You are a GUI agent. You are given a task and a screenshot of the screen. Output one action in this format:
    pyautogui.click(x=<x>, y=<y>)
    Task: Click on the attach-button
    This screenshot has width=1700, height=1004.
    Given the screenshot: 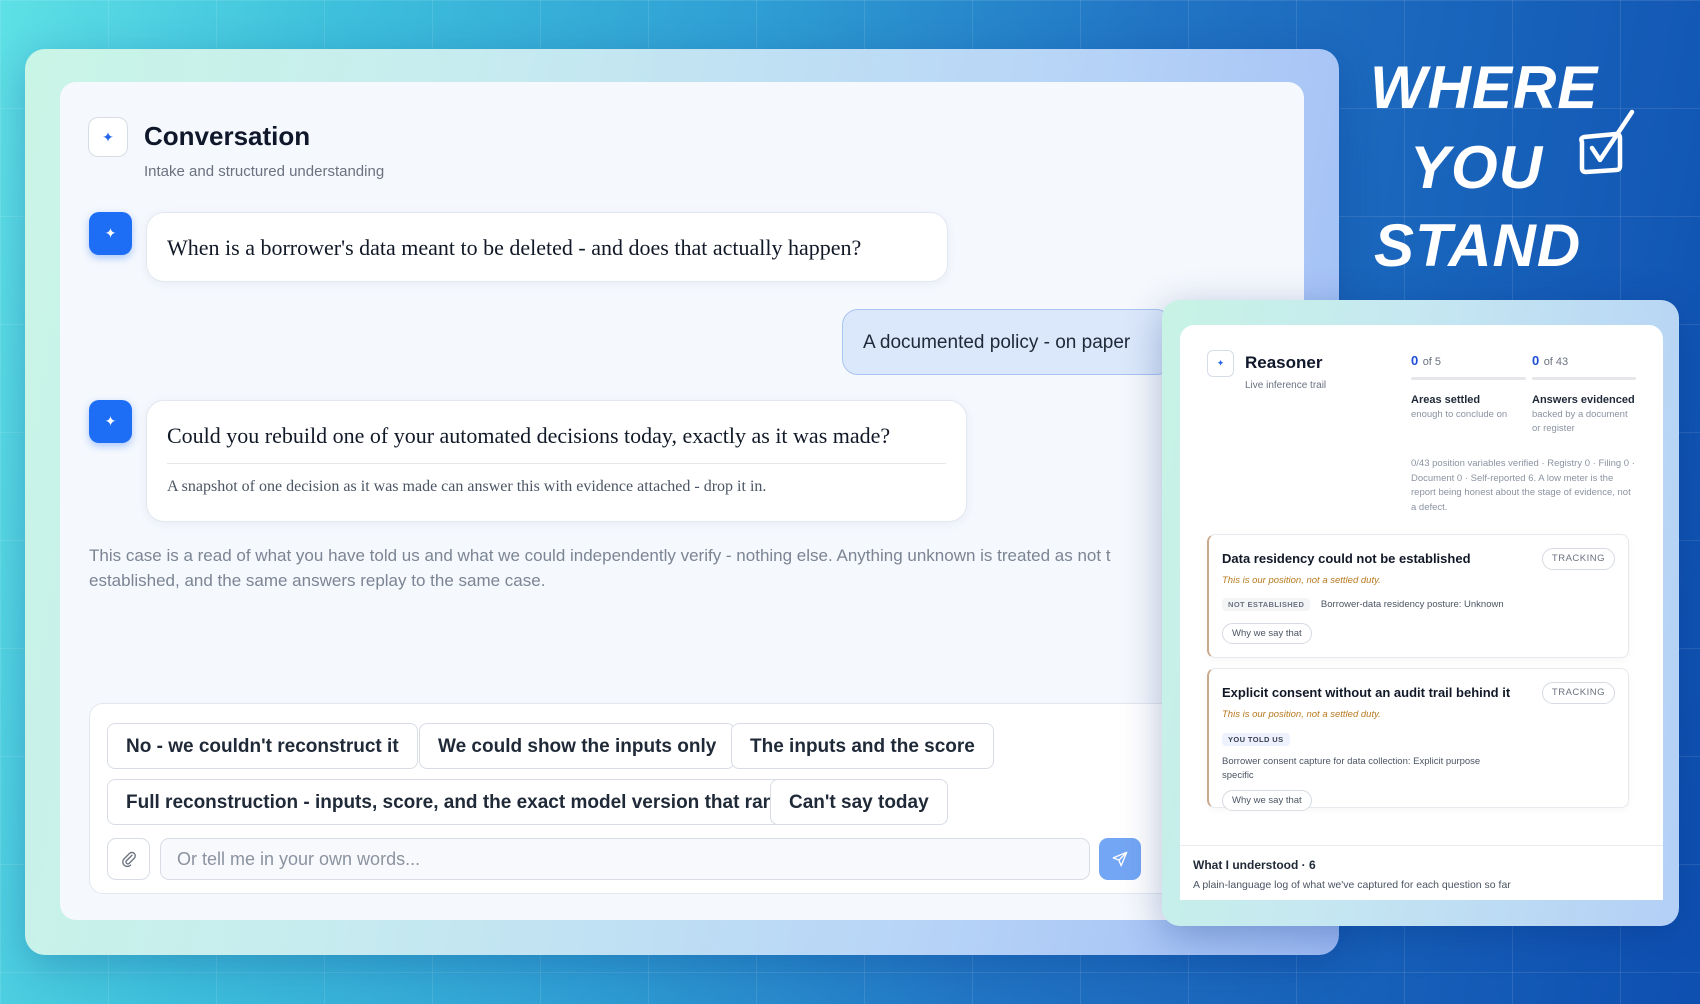 What is the action you would take?
    pyautogui.click(x=128, y=859)
    